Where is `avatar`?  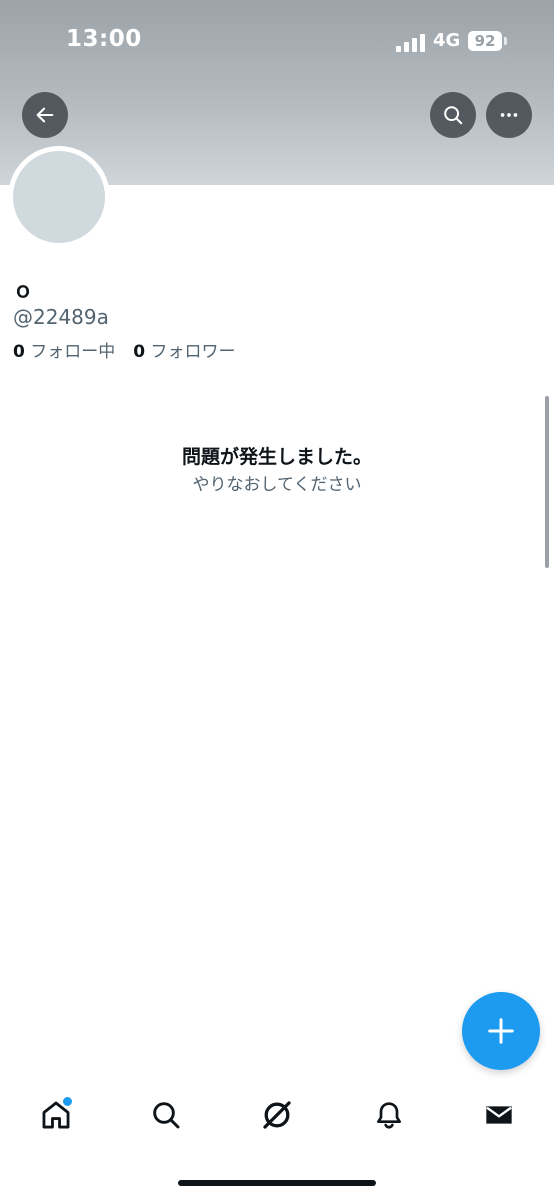 avatar is located at coordinates (59, 197).